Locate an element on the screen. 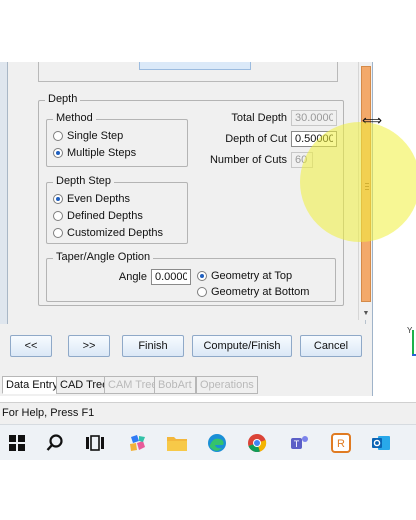 The height and width of the screenshot is (520, 416). windows-taskbar: T R is located at coordinates (208, 442).